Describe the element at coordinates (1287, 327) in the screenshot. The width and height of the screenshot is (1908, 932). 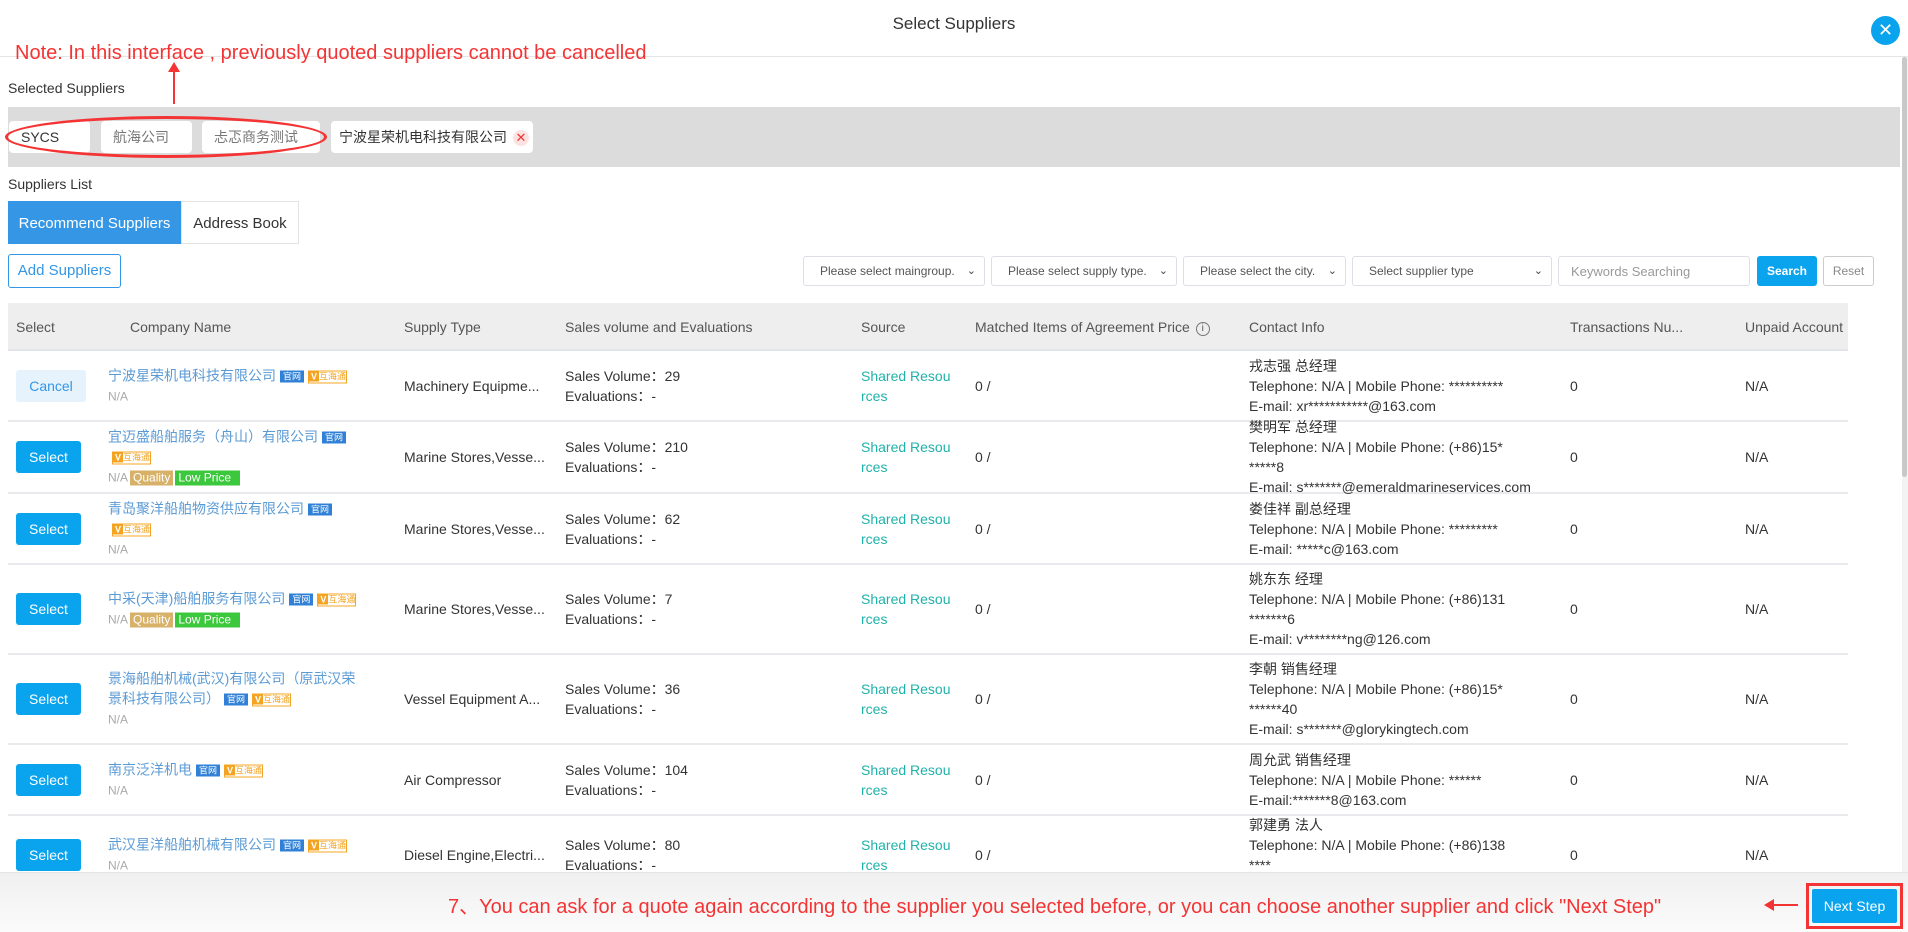
I see `column-header: Contact Info` at that location.